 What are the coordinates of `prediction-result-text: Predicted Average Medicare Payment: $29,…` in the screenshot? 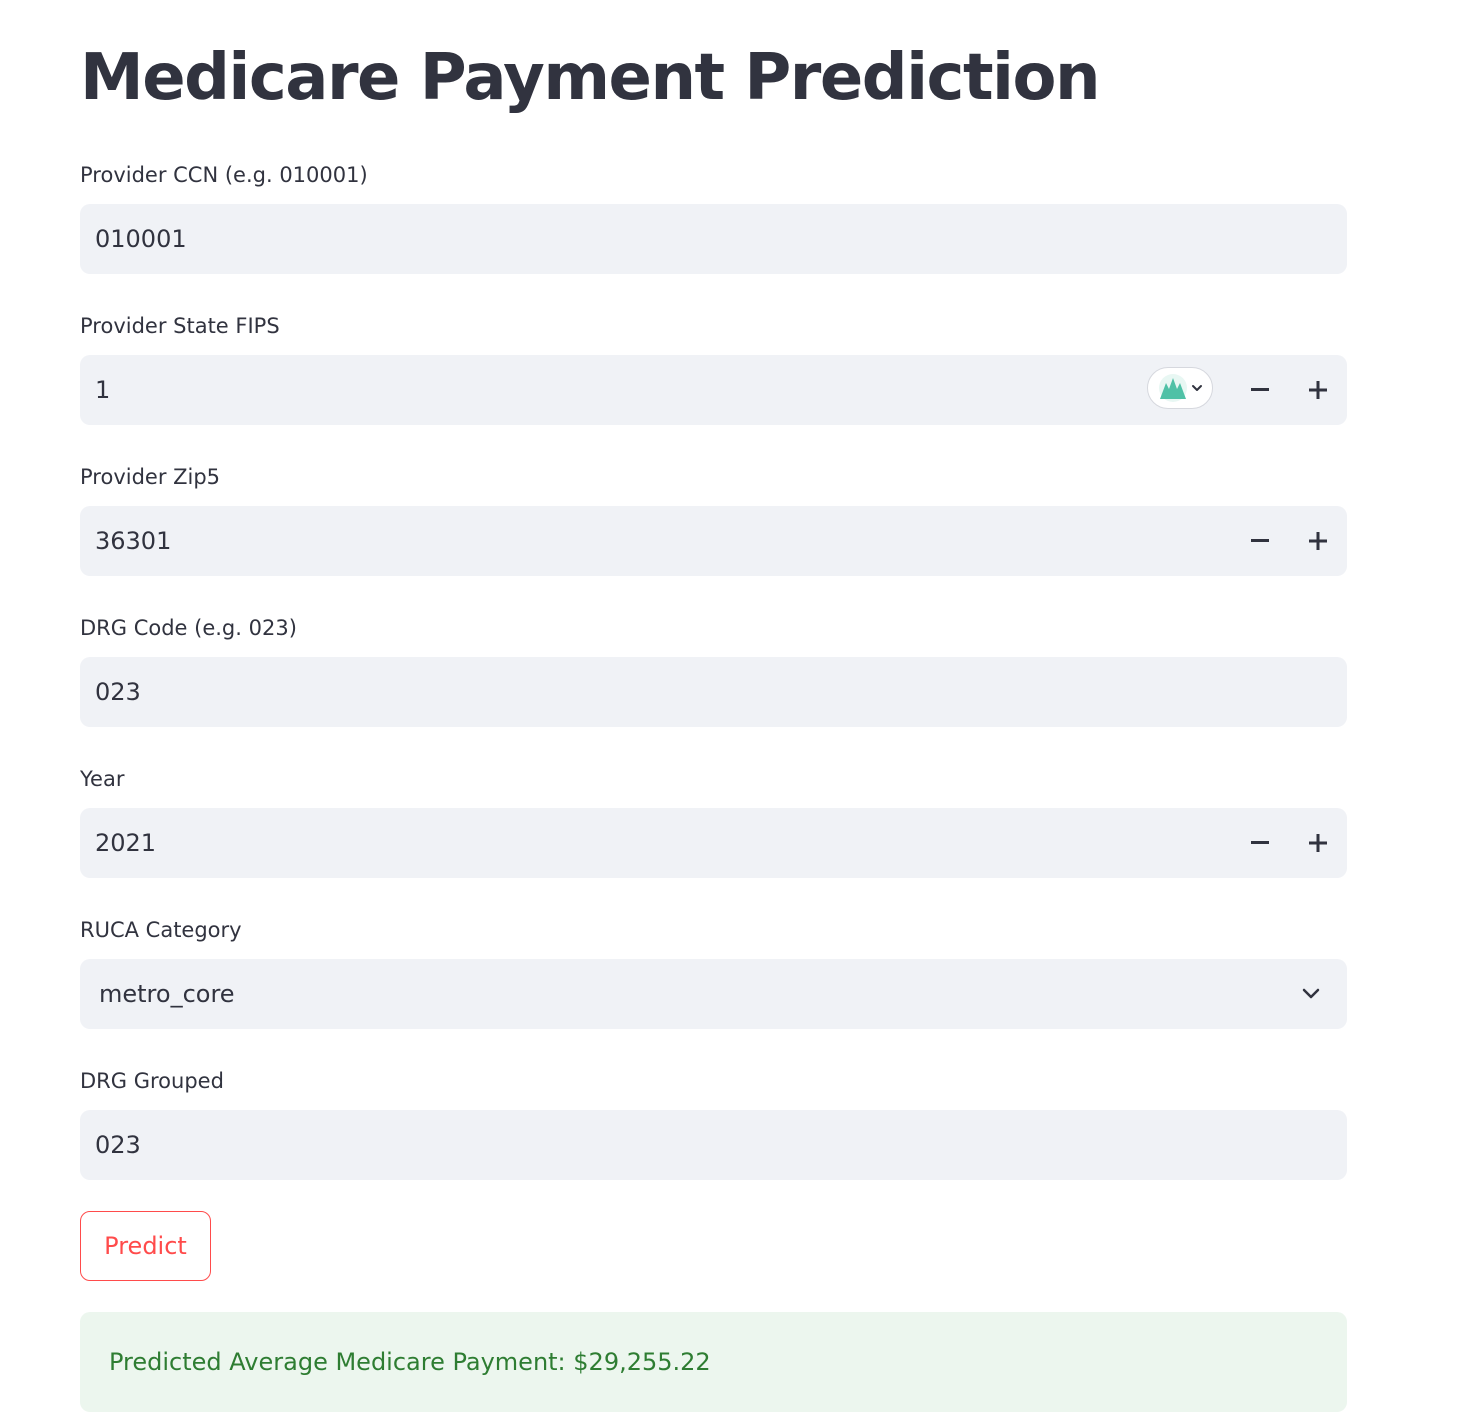 It's located at (410, 1362).